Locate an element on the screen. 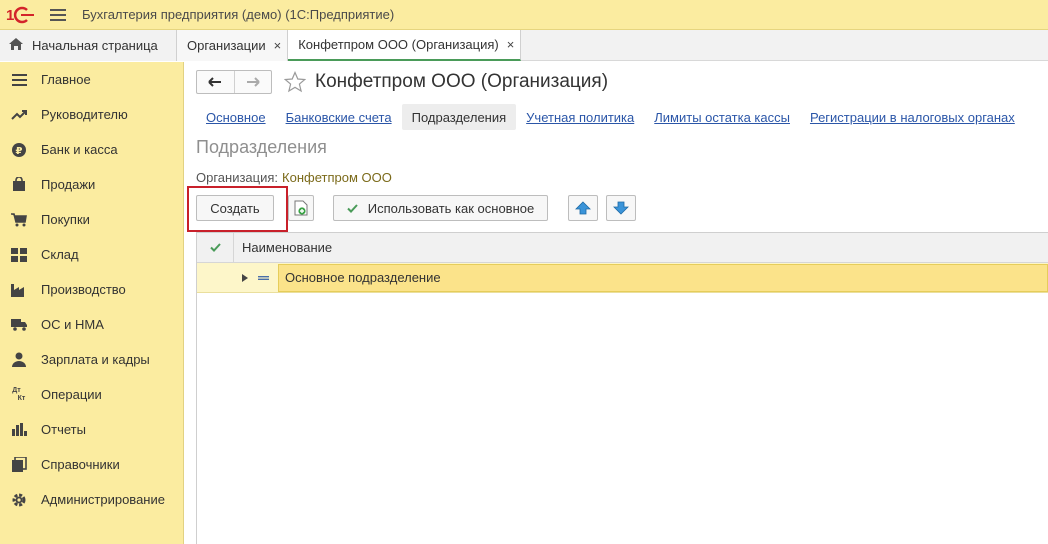 The height and width of the screenshot is (544, 1048). ruble-icon: ₽ is located at coordinates (19, 150).